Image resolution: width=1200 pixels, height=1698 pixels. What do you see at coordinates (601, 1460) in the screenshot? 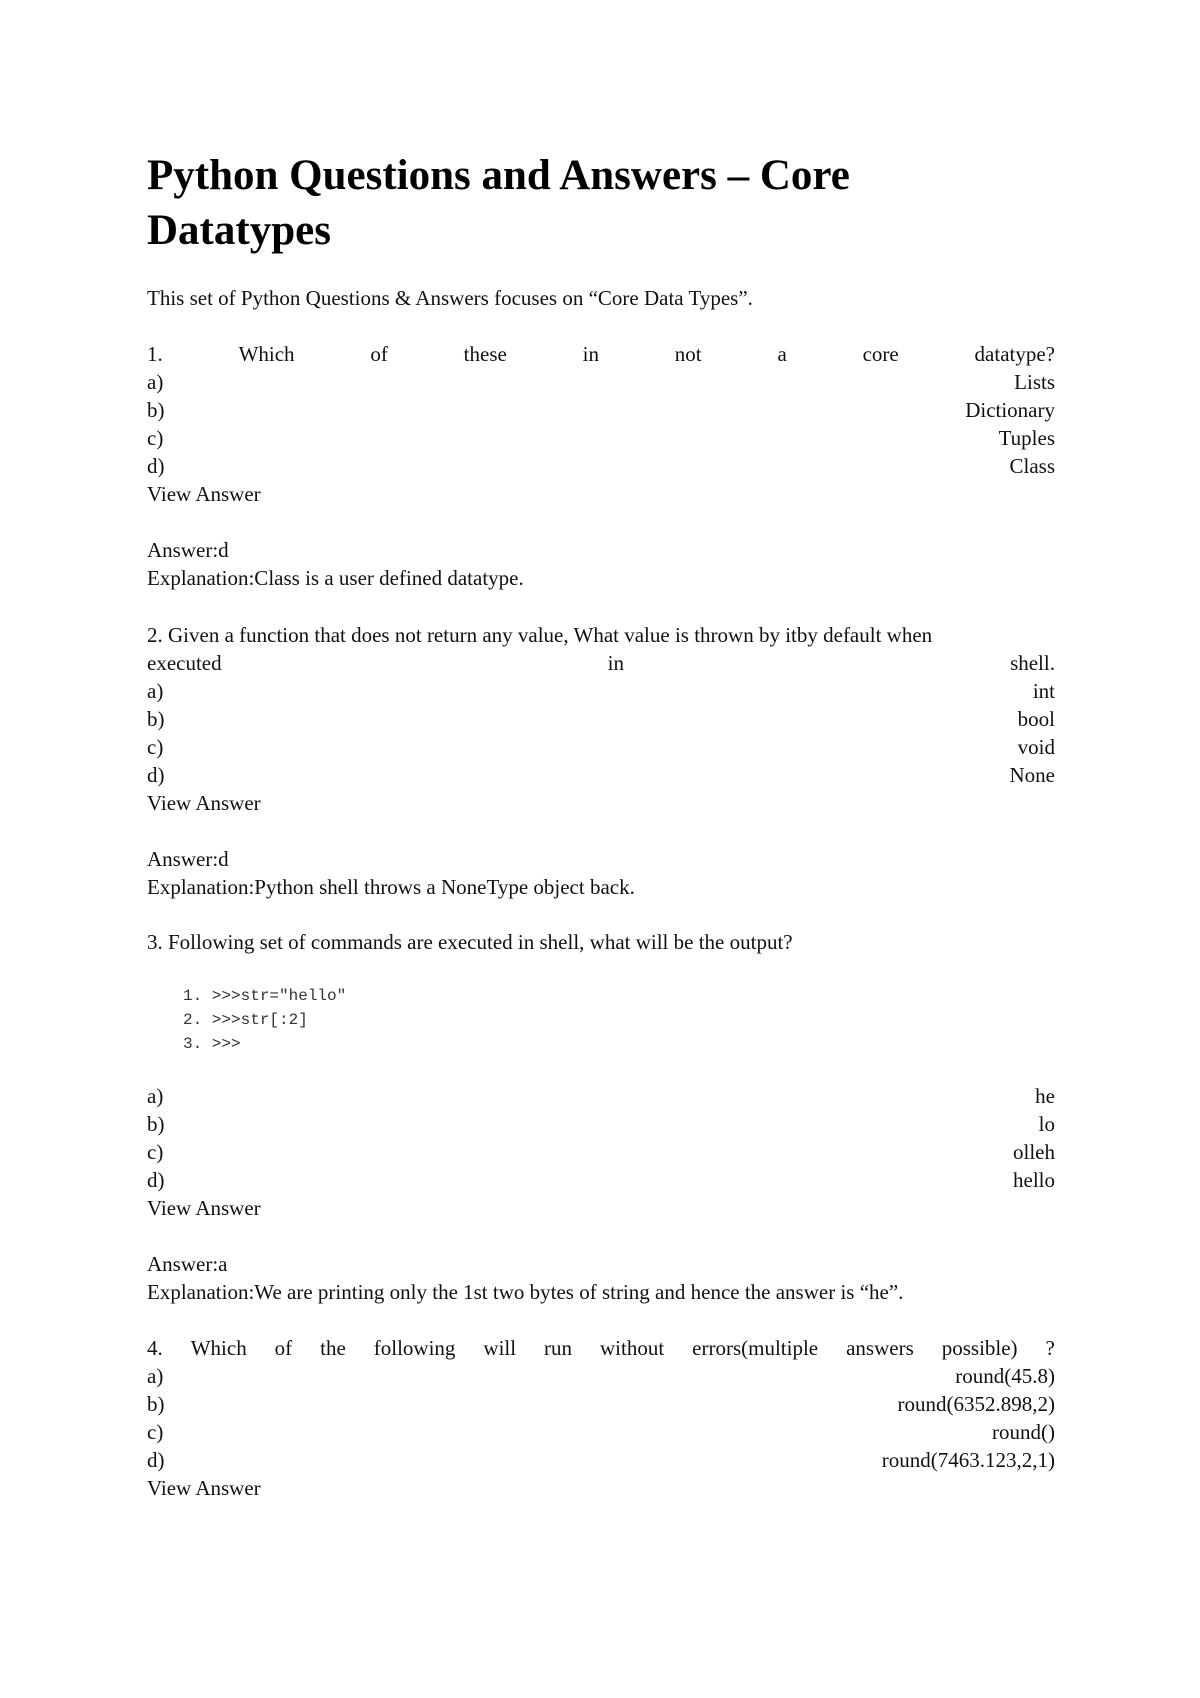
I see `q4-option-d: d) round(7463.123,2,1)` at bounding box center [601, 1460].